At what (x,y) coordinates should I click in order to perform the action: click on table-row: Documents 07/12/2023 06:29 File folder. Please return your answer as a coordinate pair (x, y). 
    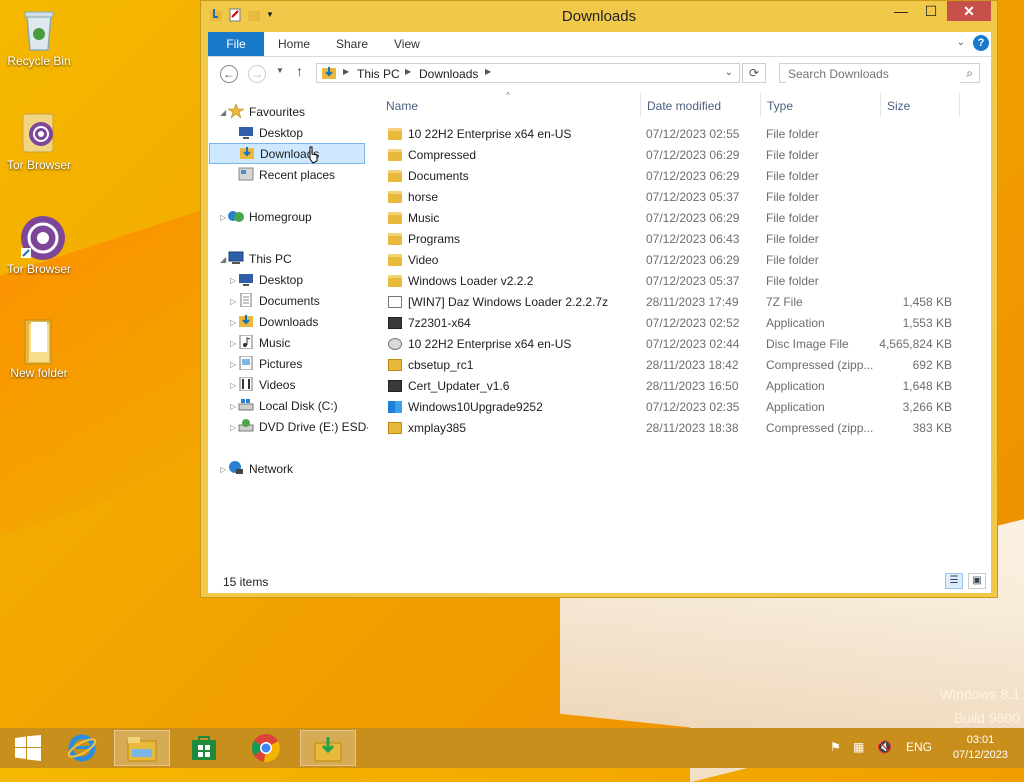
    Looking at the image, I should click on (678, 176).